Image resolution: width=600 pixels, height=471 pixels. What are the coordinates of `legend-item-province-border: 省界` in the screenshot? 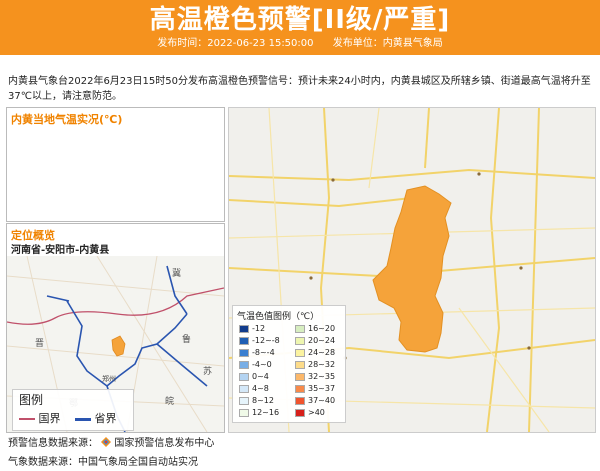 It's located at (96, 418).